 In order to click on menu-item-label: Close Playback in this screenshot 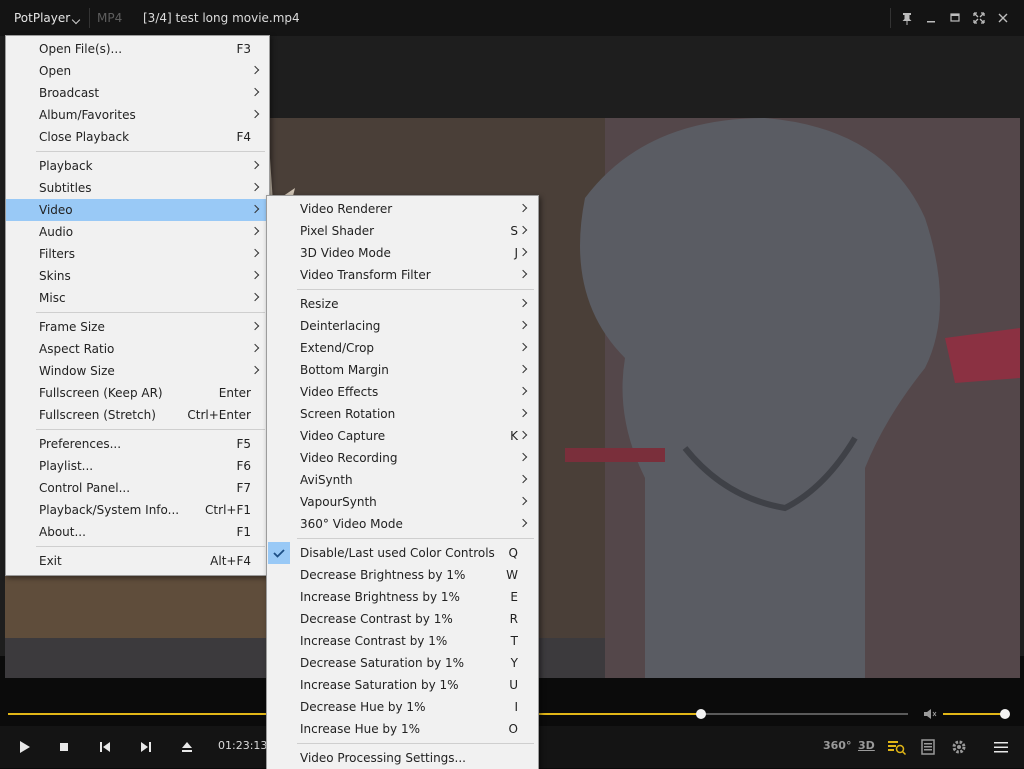, I will do `click(84, 137)`.